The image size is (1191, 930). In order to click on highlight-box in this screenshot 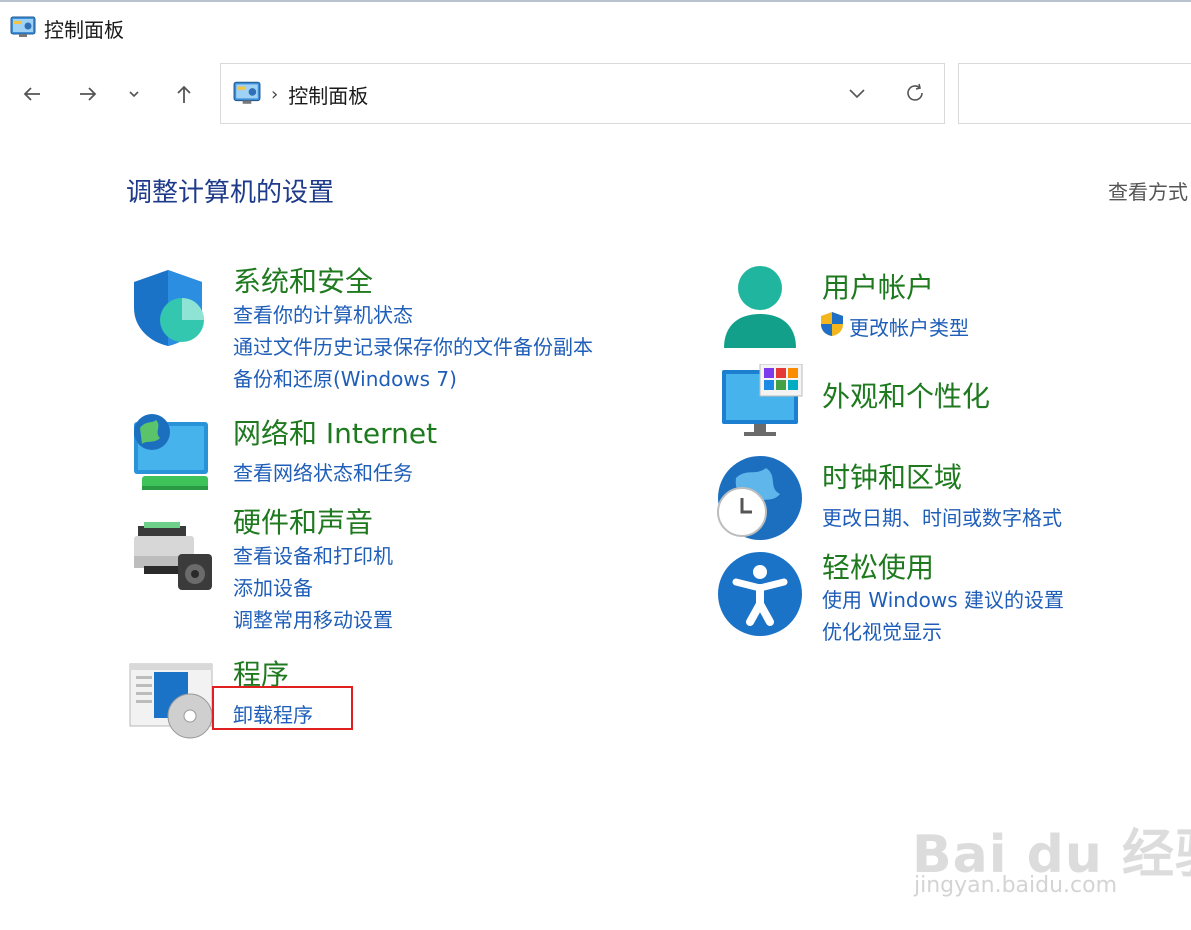, I will do `click(282, 708)`.